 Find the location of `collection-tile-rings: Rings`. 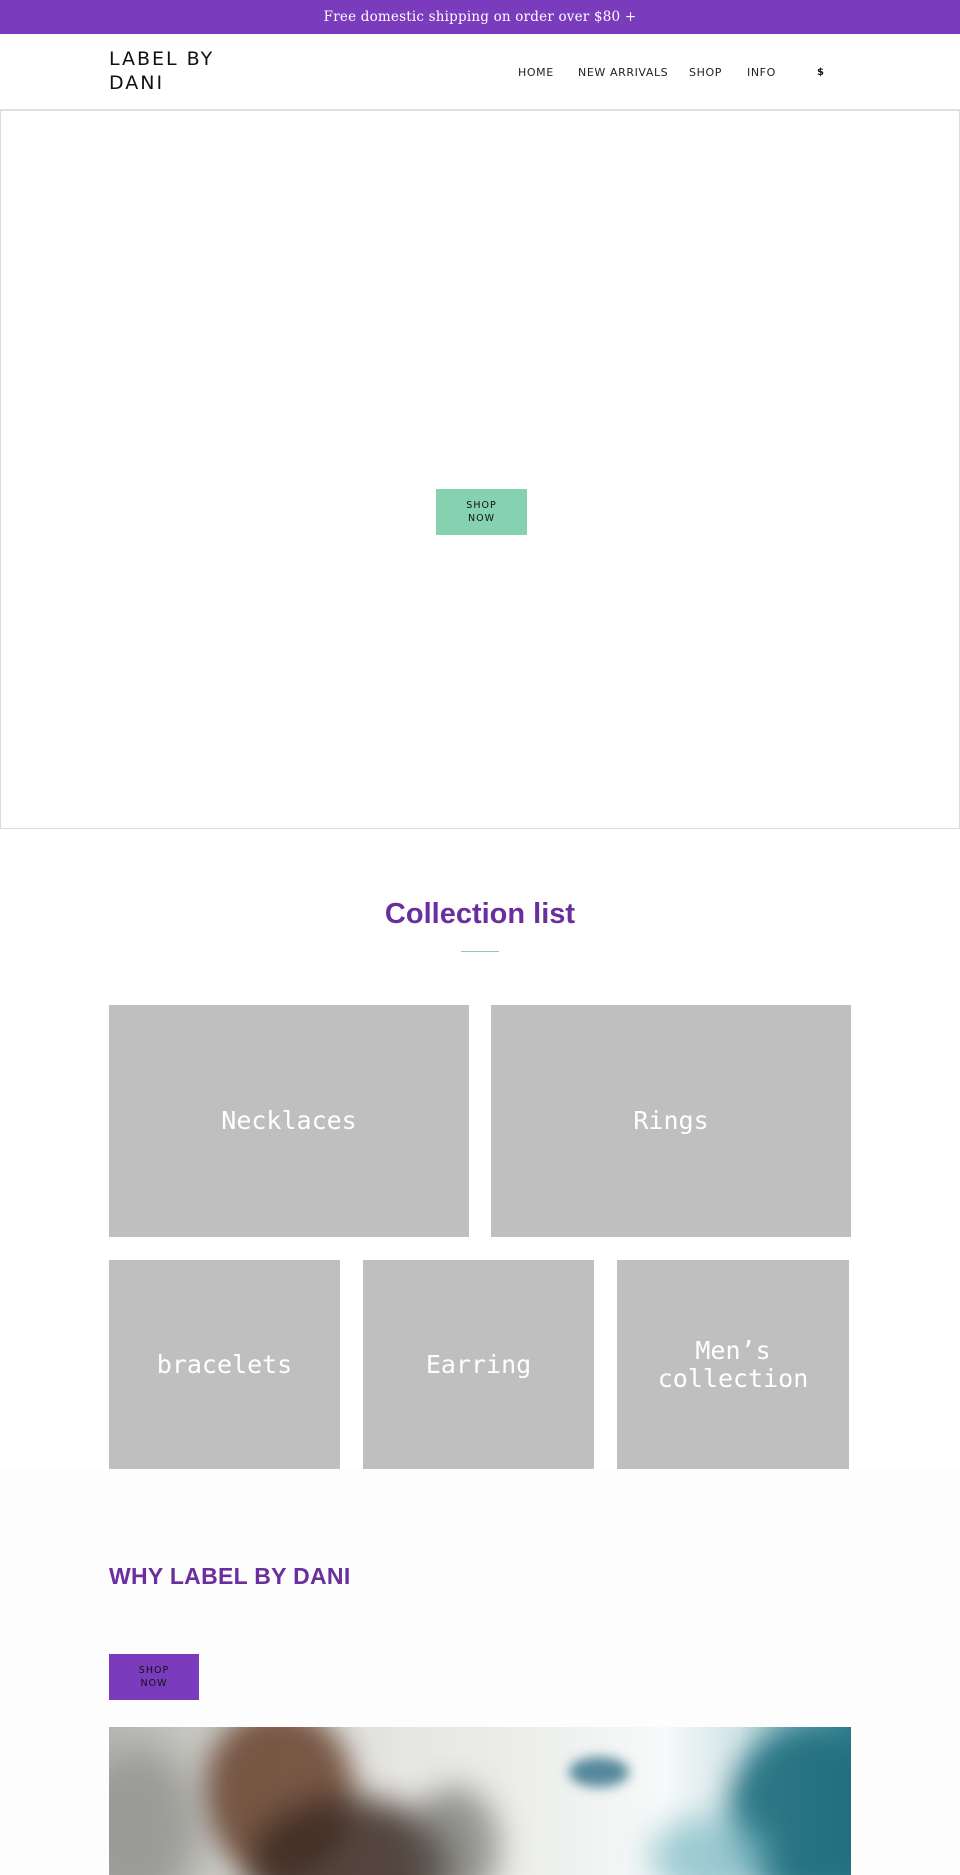

collection-tile-rings: Rings is located at coordinates (671, 1121).